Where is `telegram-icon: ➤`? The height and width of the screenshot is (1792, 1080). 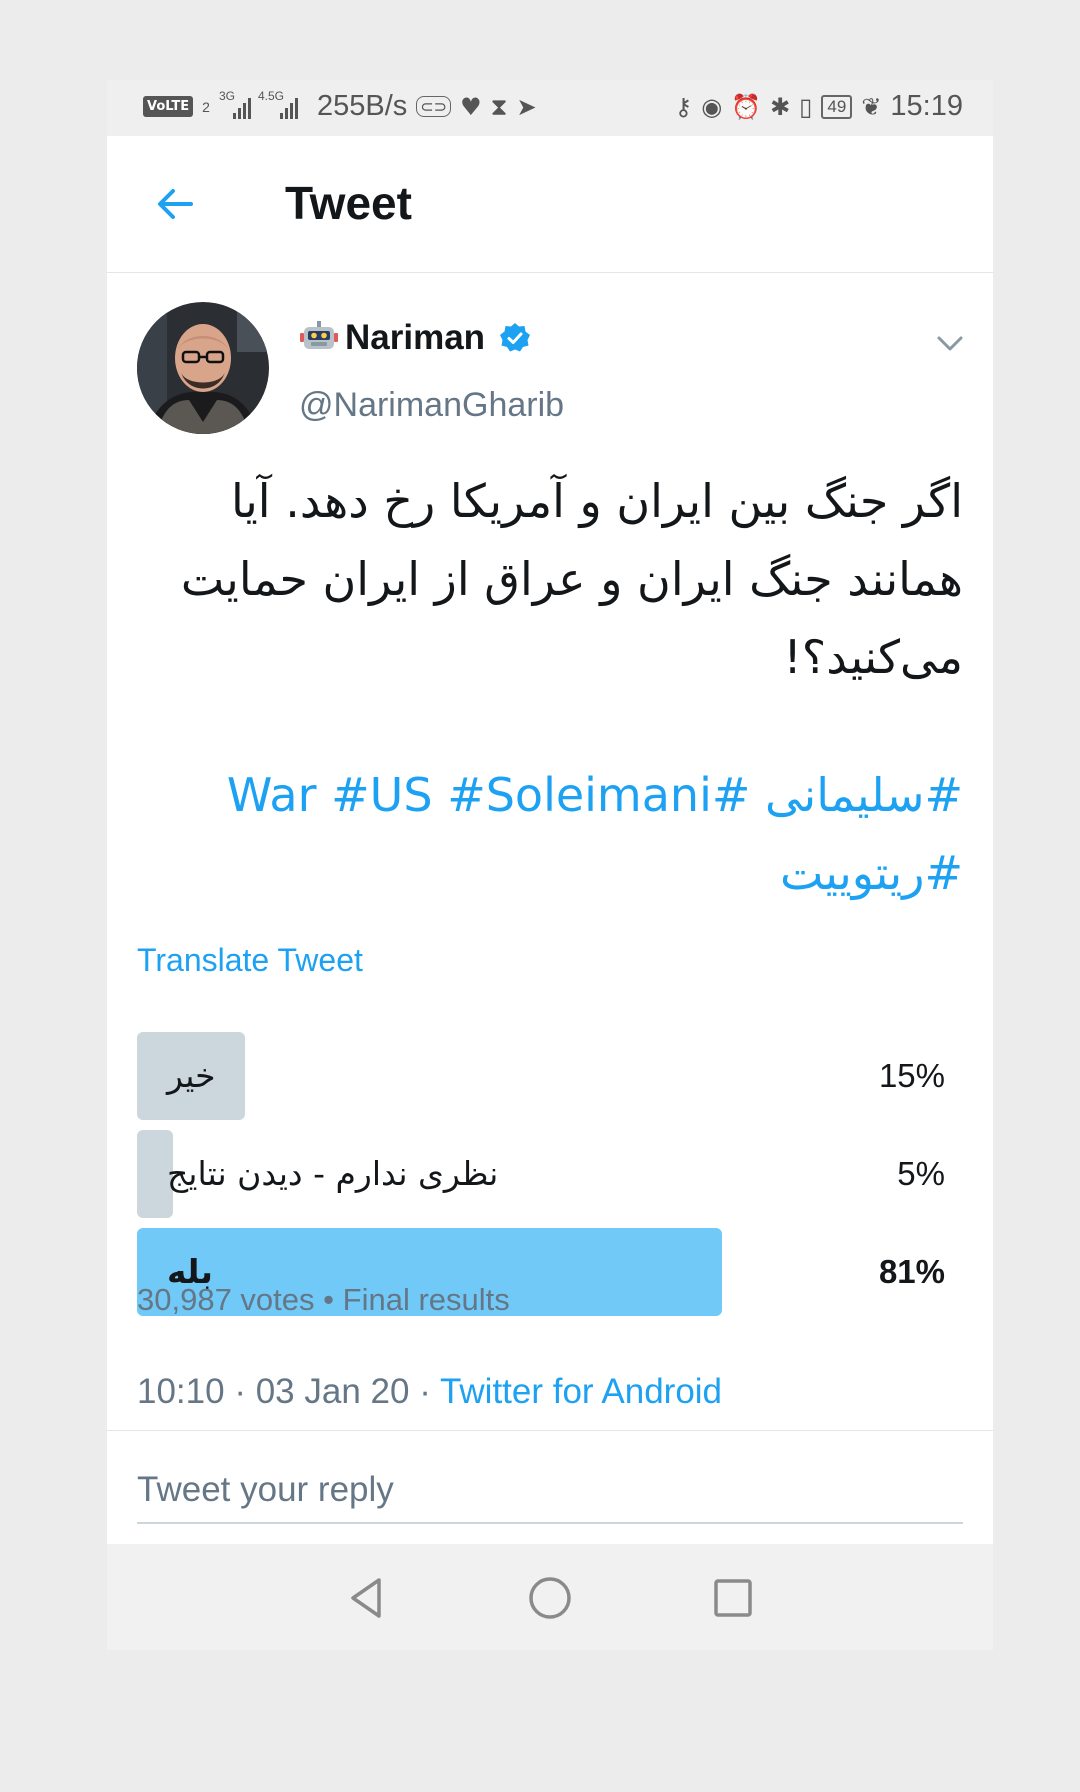 telegram-icon: ➤ is located at coordinates (526, 106).